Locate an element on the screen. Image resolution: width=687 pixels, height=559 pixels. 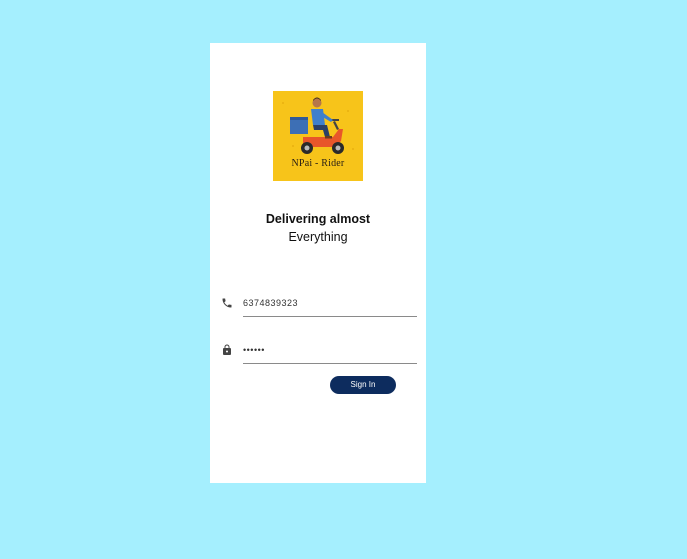
lock-icon is located at coordinates (227, 349).